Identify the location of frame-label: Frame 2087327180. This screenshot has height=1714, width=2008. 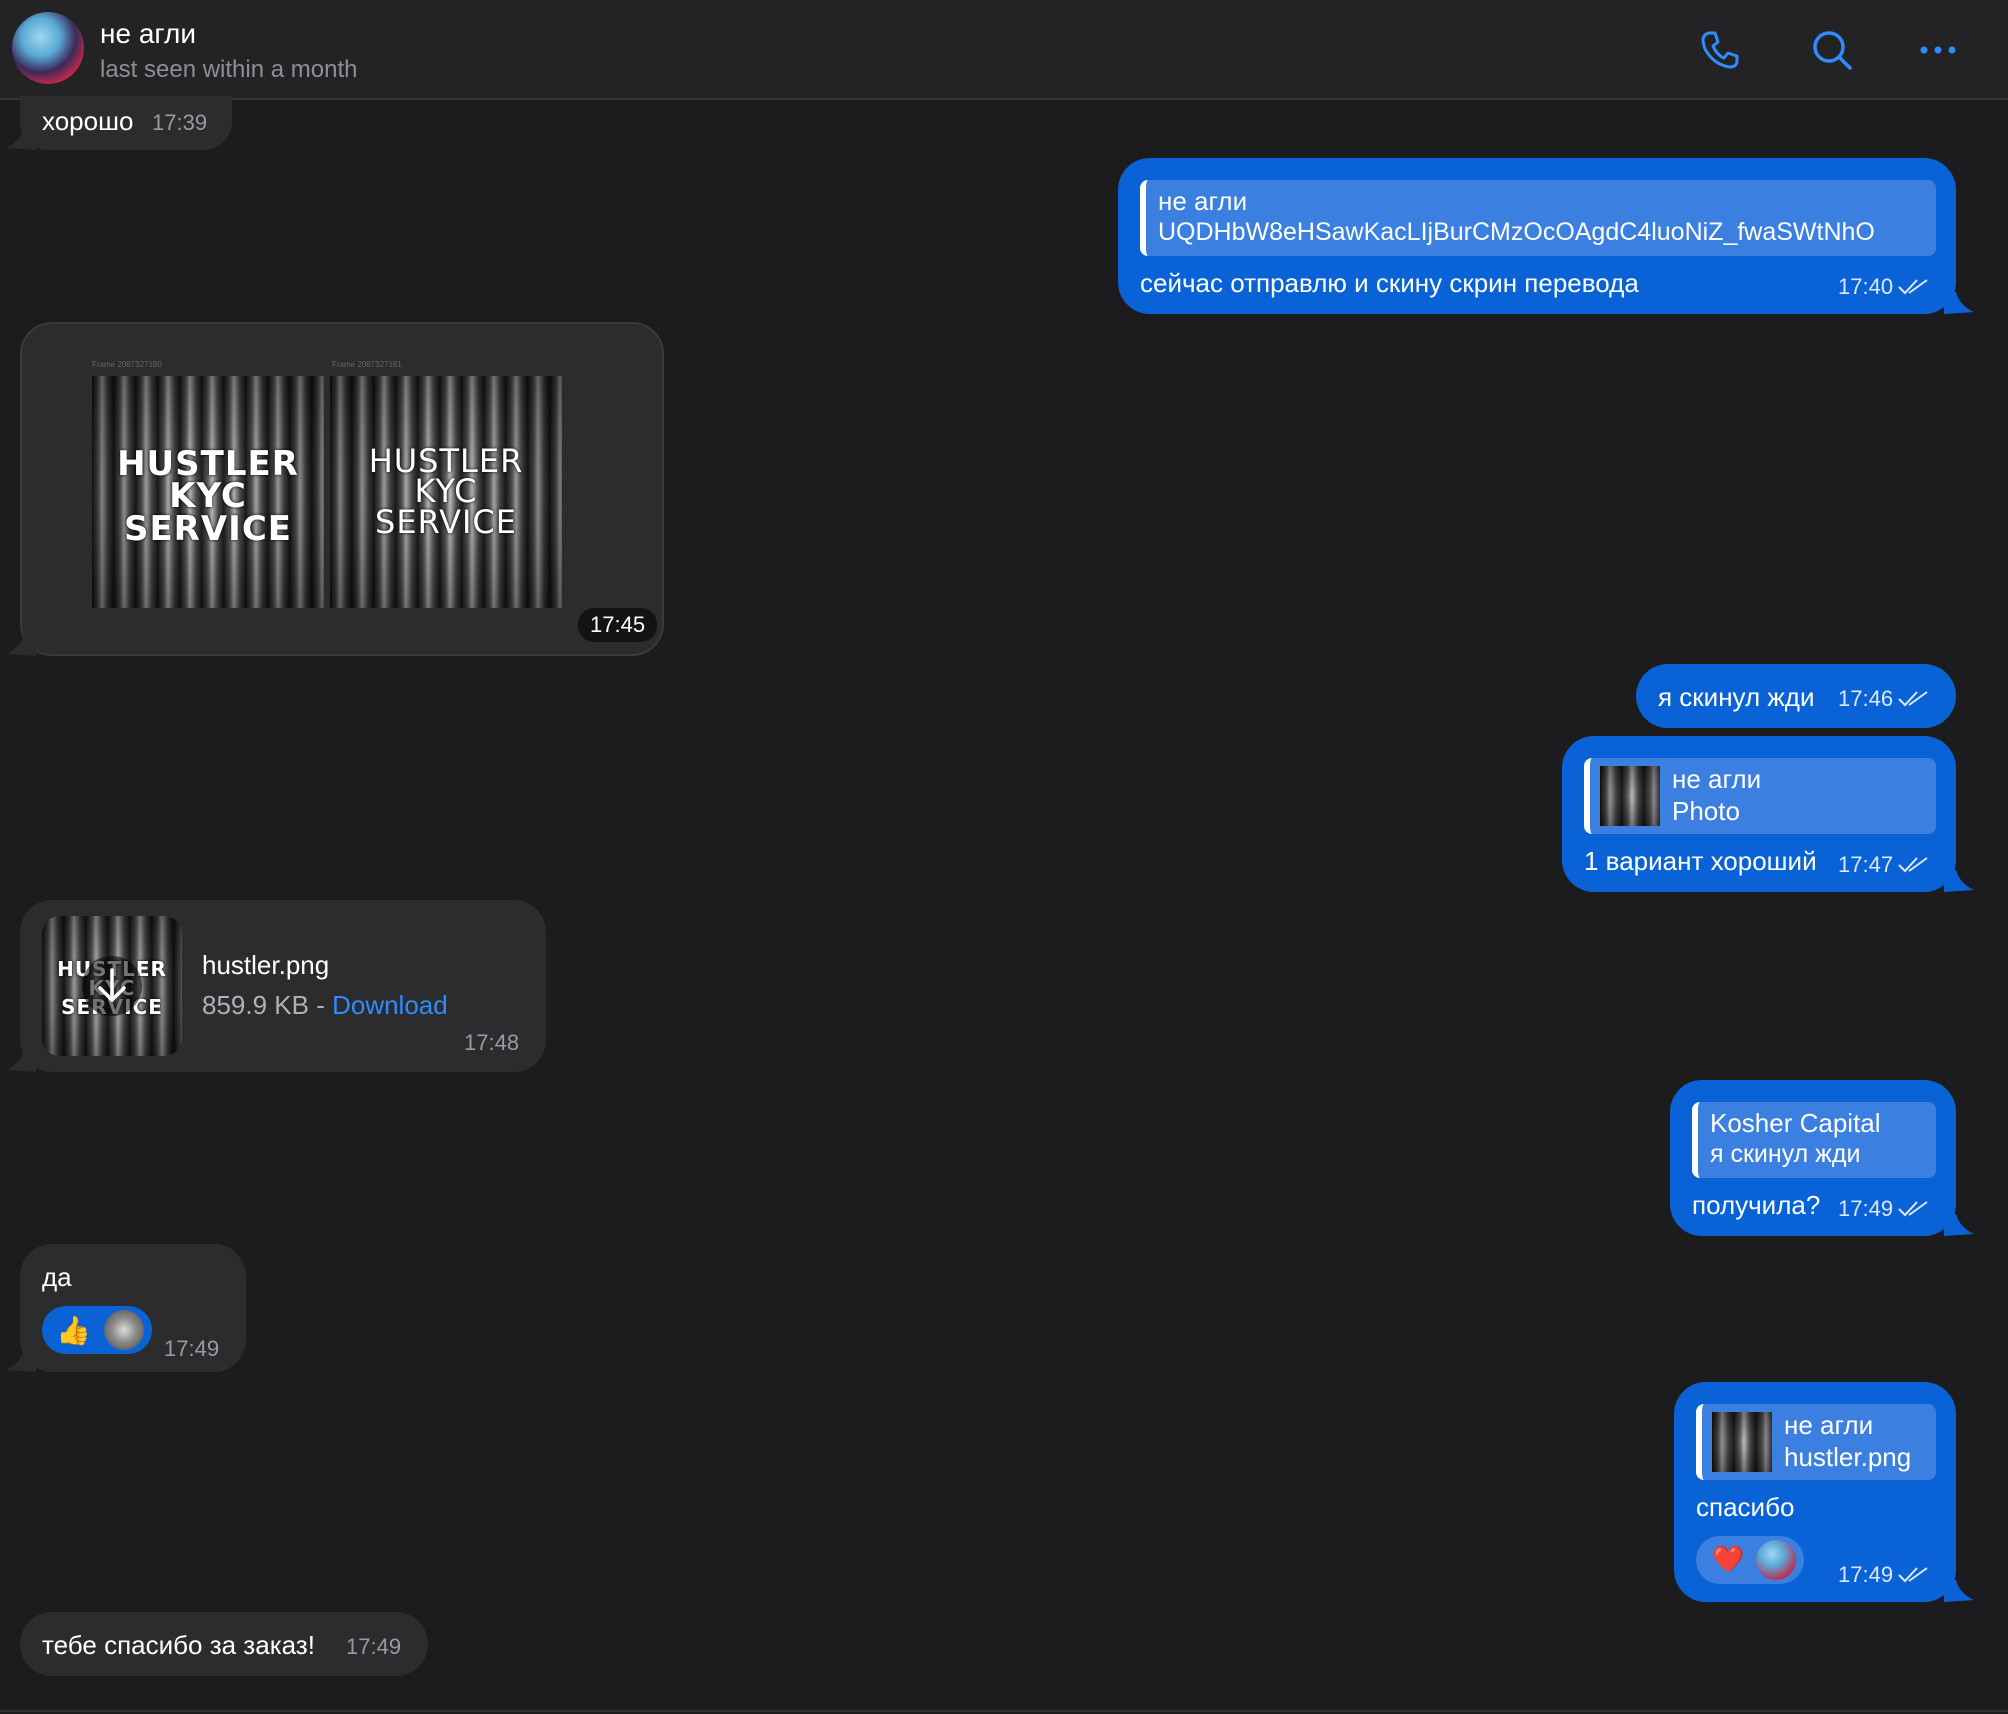
(127, 364).